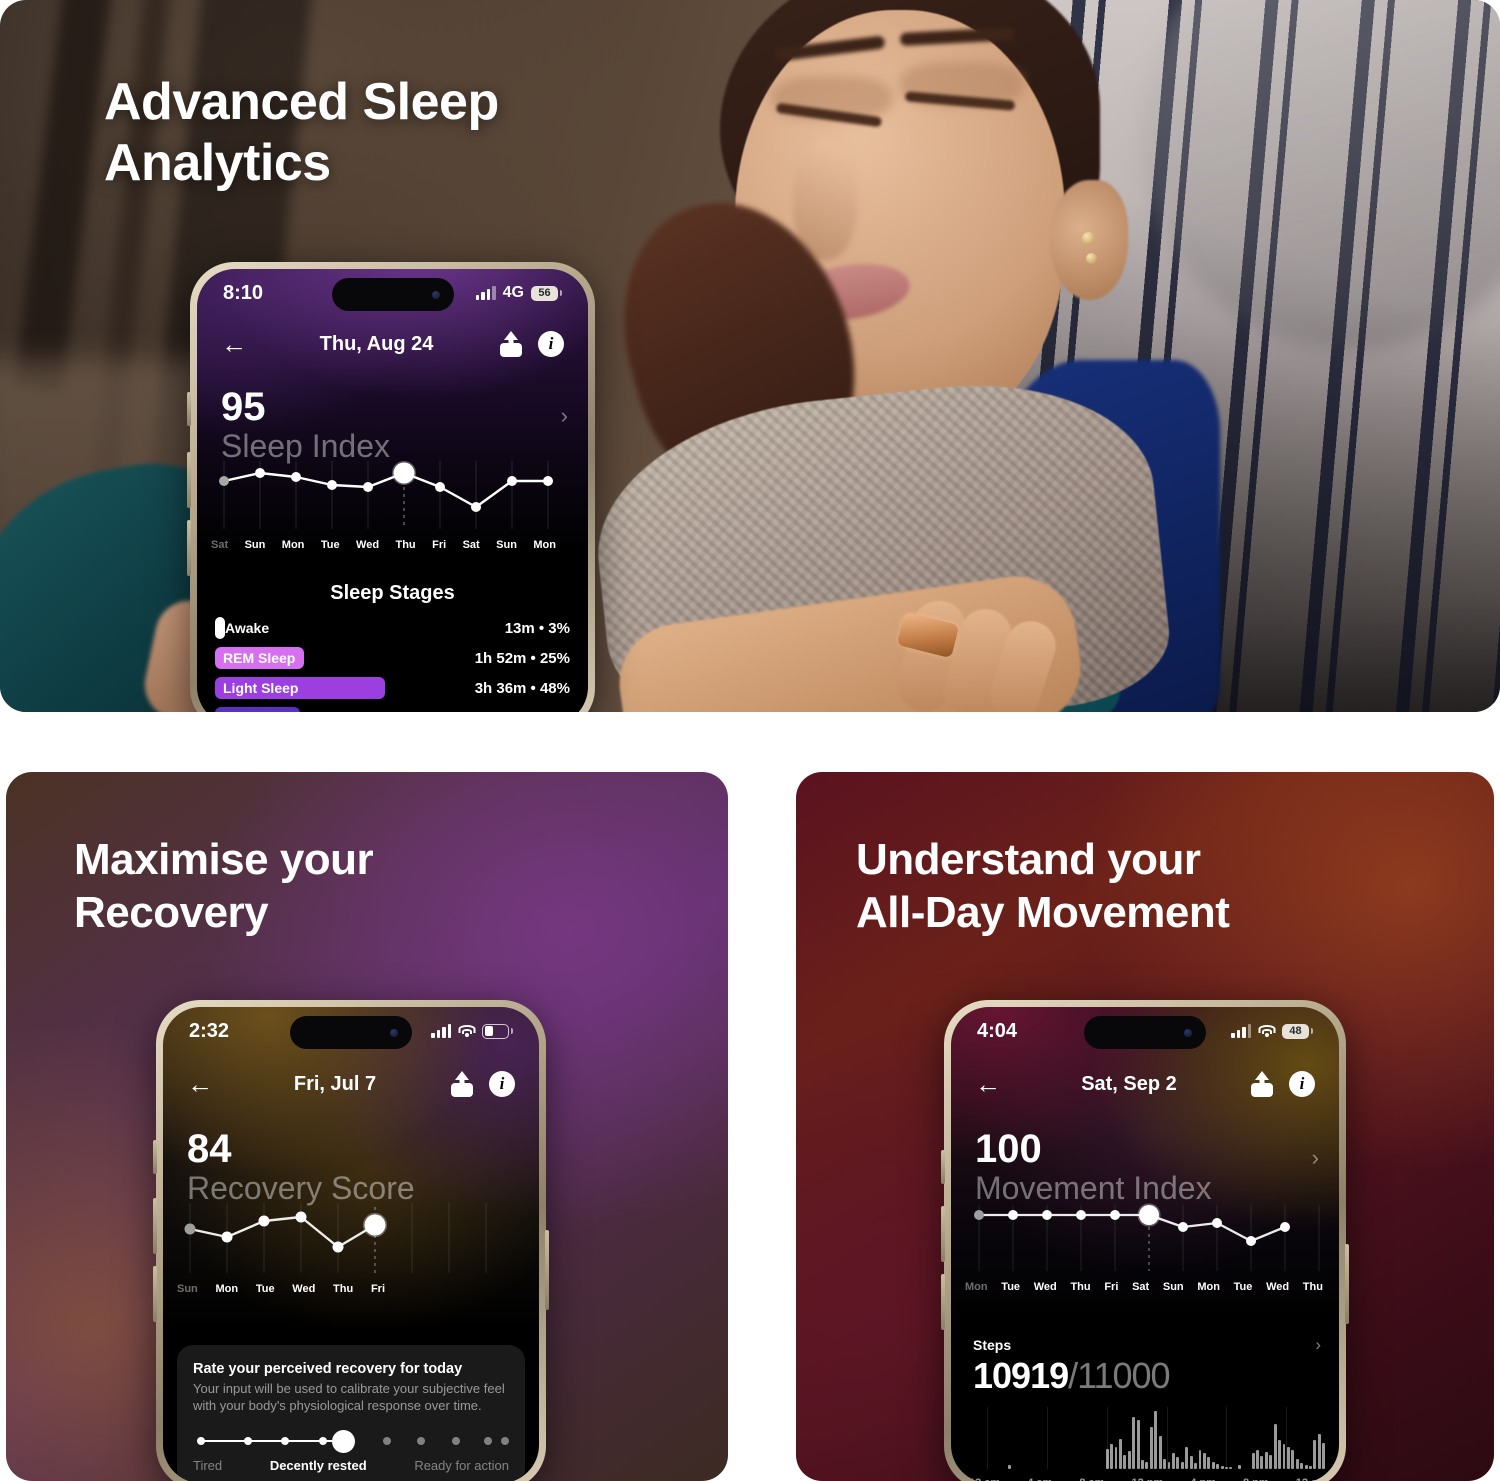 This screenshot has height=1481, width=1500. I want to click on steps-tick-label: 12 pm, so click(1147, 1479).